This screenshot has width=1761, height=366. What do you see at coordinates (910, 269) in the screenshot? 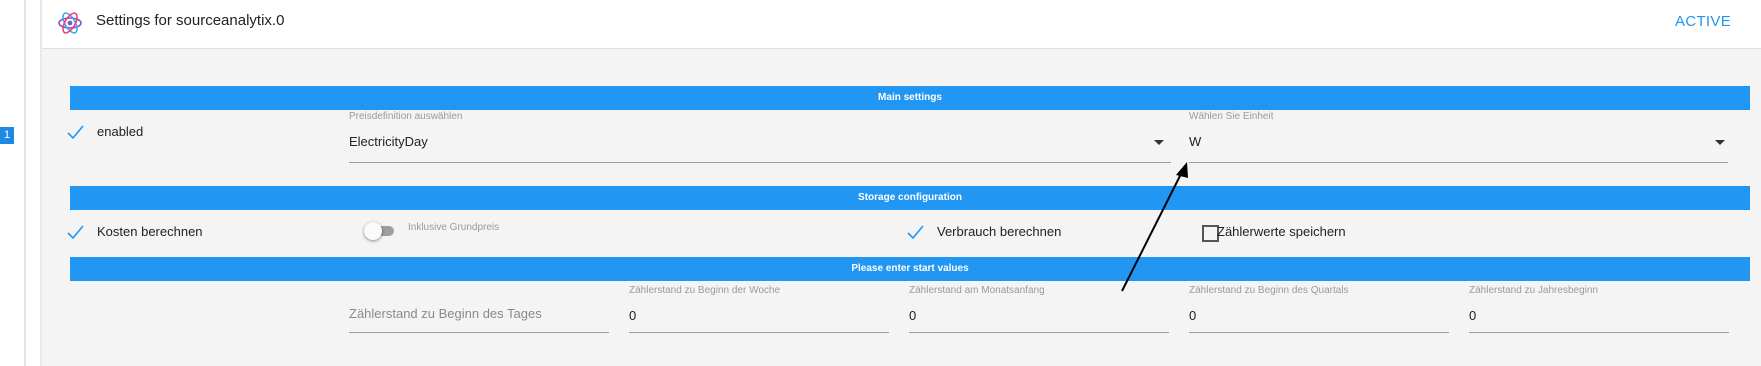
I see `section-start-values: Please enter start values` at bounding box center [910, 269].